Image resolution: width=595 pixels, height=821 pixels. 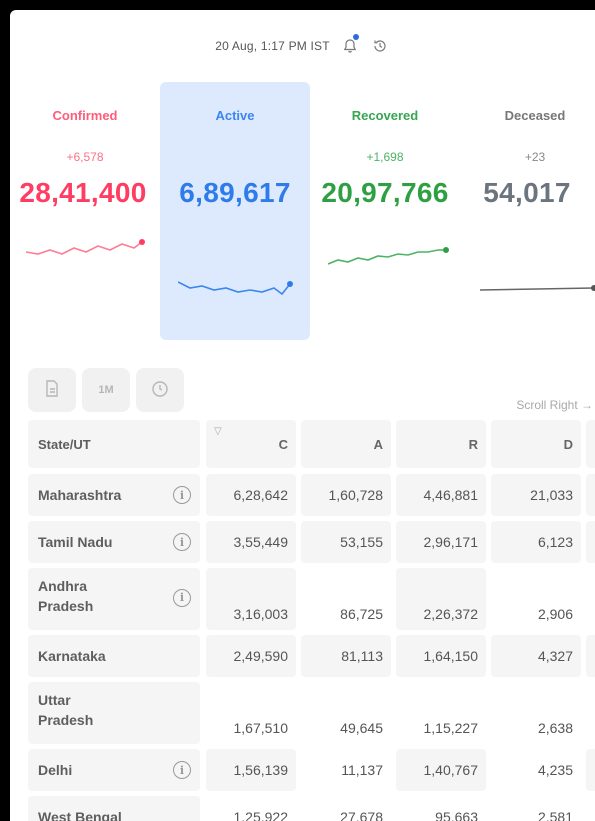 What do you see at coordinates (527, 192) in the screenshot?
I see `deceased-value: 54,017` at bounding box center [527, 192].